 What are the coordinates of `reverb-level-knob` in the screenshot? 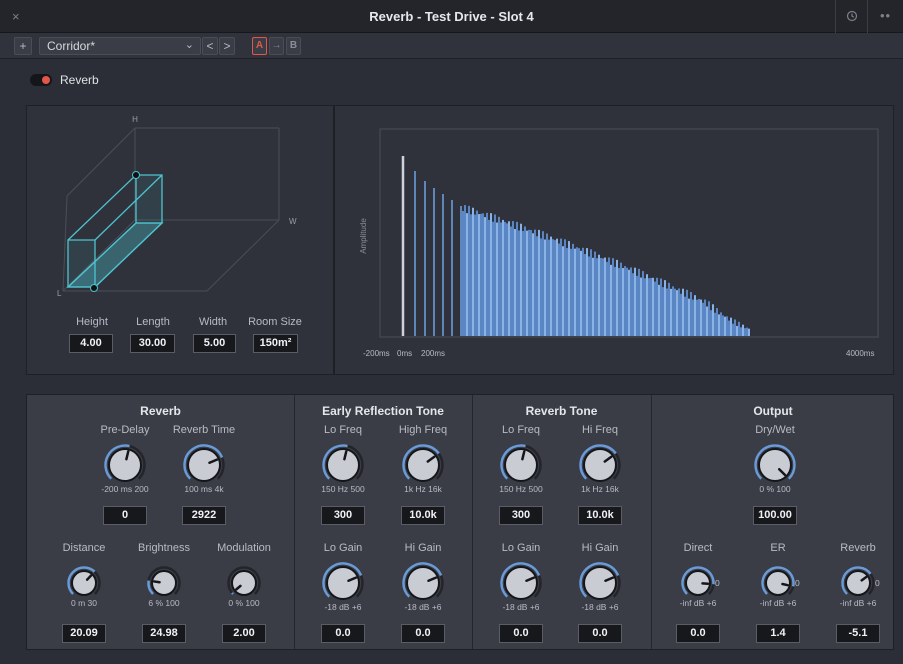 It's located at (858, 583).